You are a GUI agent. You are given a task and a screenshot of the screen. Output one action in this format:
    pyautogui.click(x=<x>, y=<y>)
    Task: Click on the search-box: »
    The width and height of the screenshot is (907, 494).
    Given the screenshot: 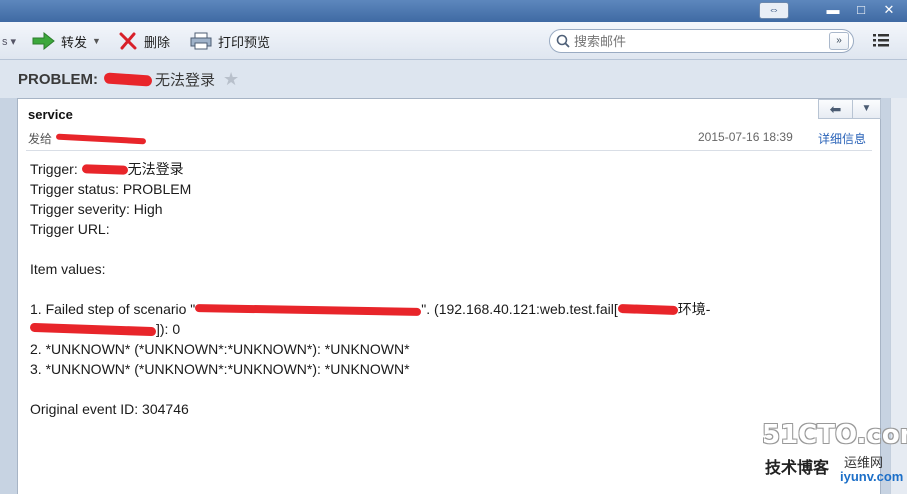 What is the action you would take?
    pyautogui.click(x=701, y=41)
    